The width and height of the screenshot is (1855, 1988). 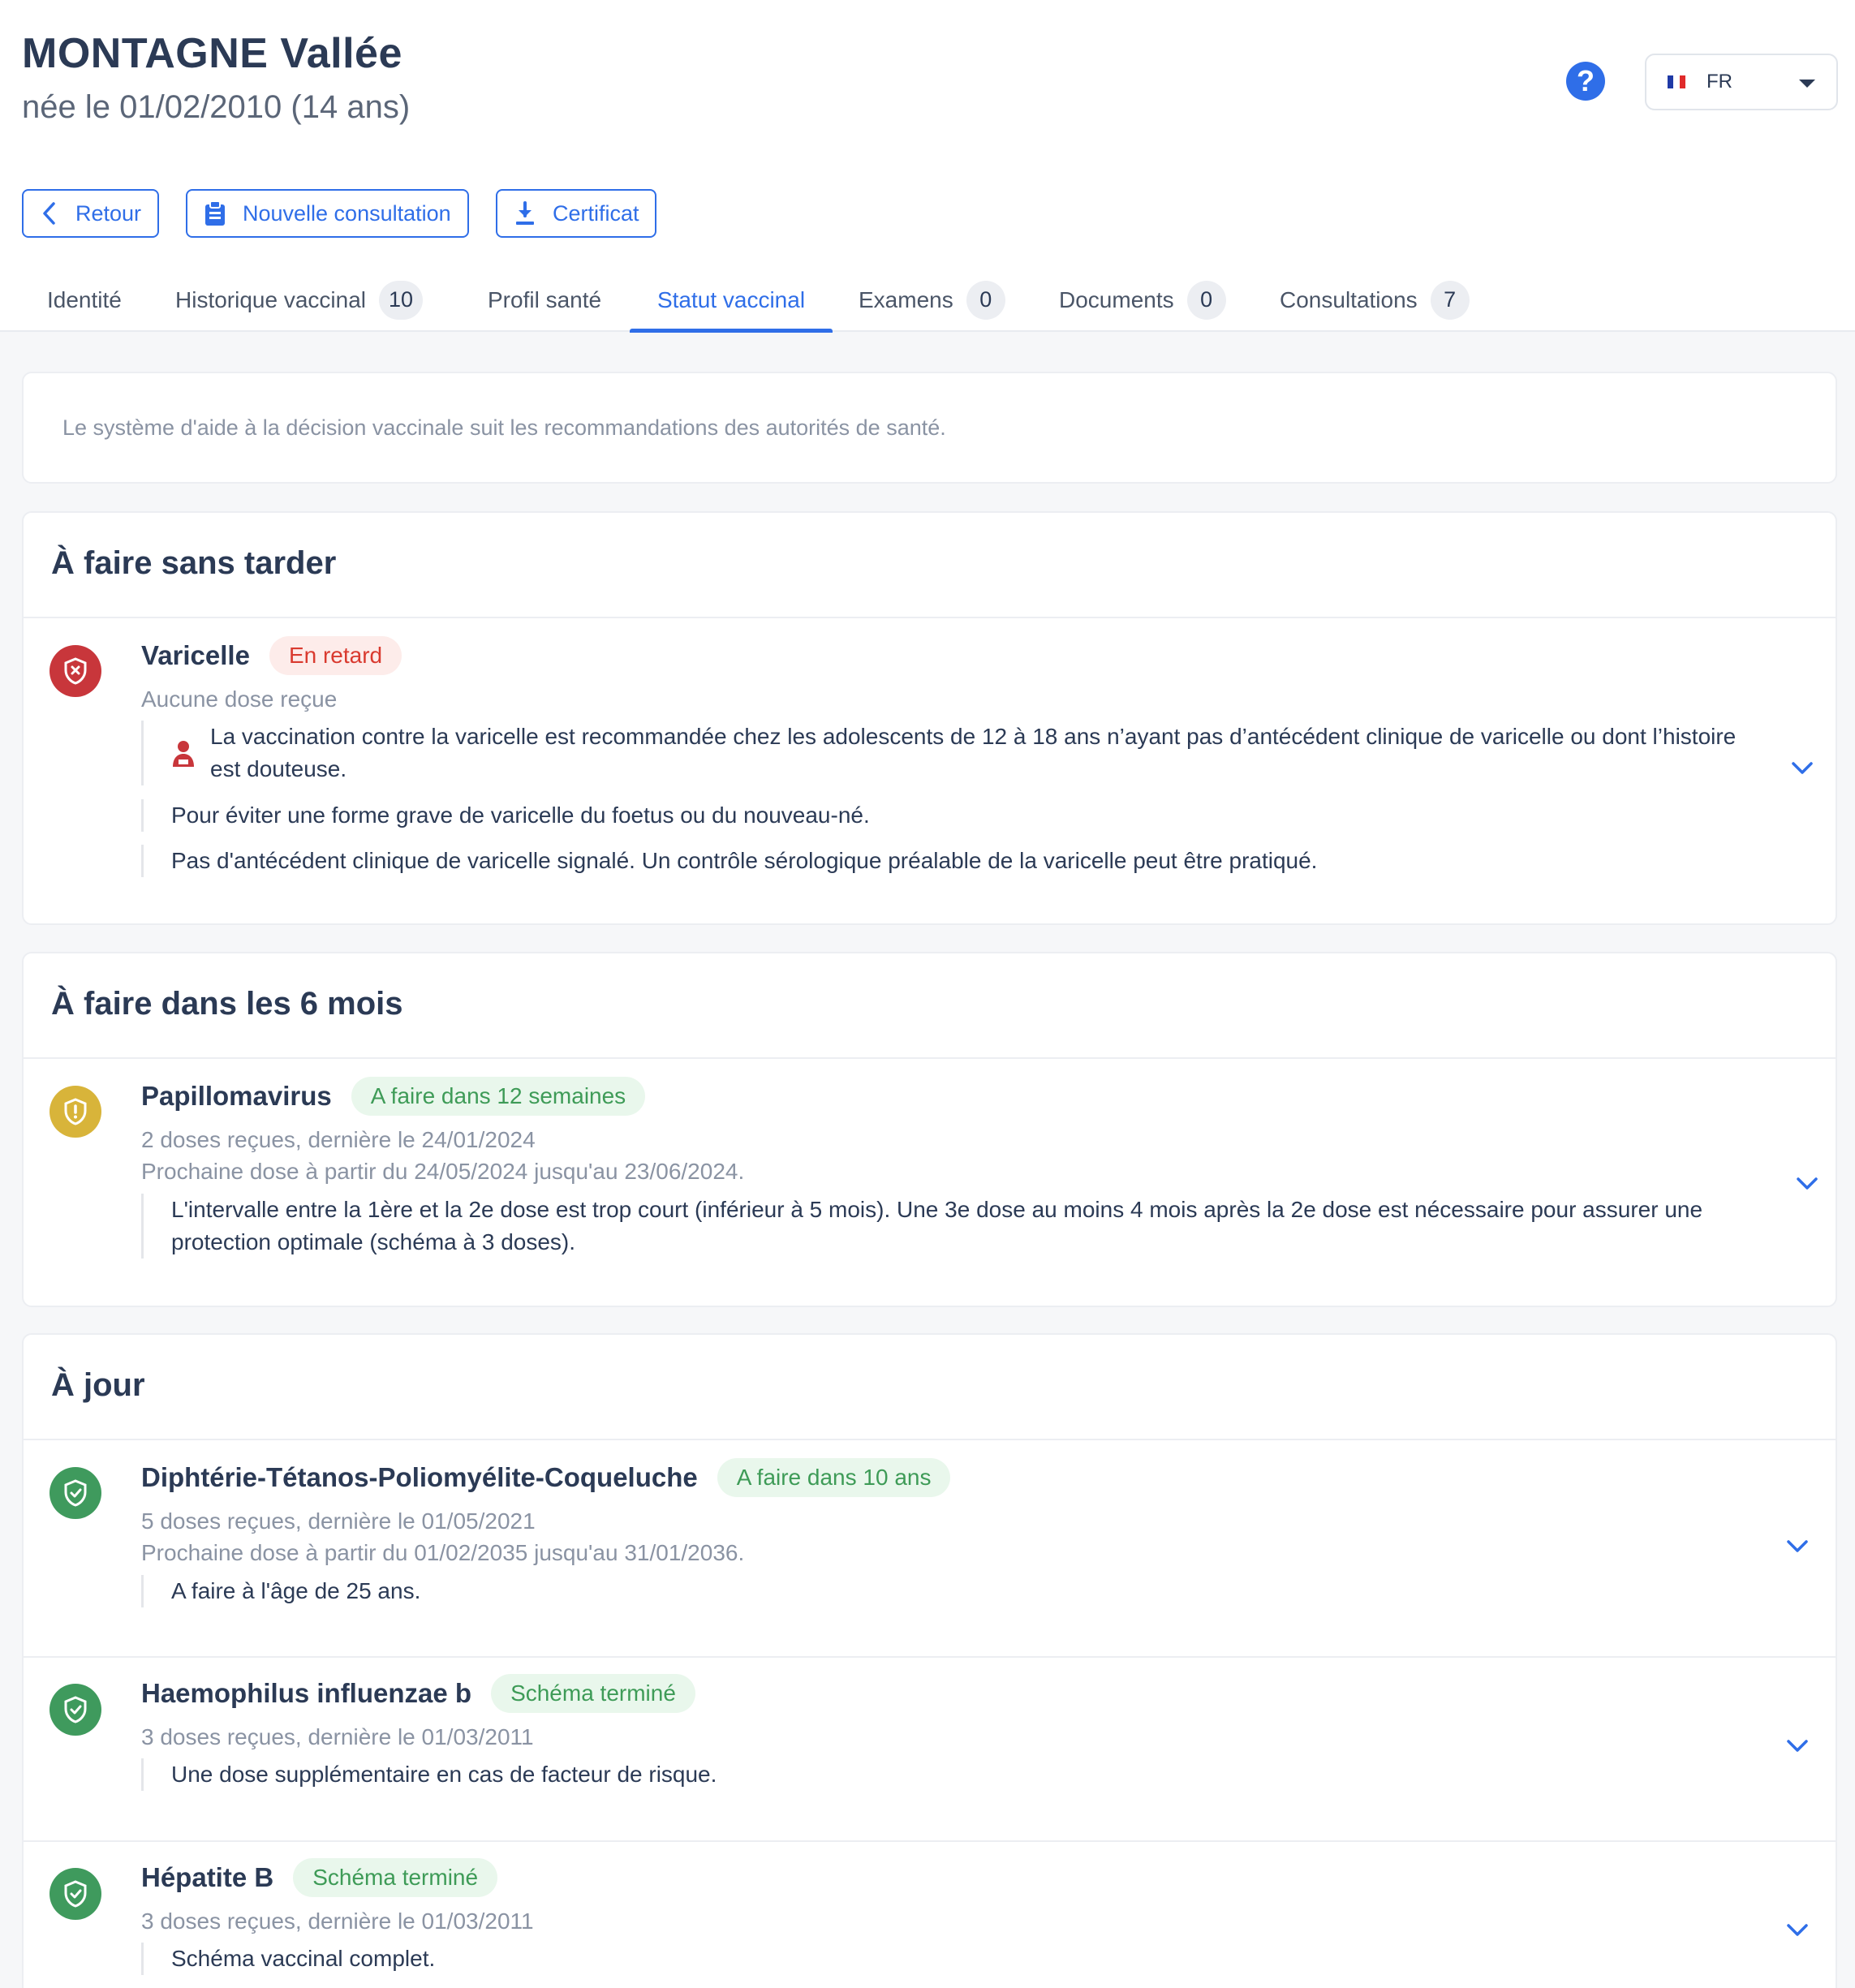 What do you see at coordinates (834, 1477) in the screenshot?
I see `status-badge: A faire dans 10 ans` at bounding box center [834, 1477].